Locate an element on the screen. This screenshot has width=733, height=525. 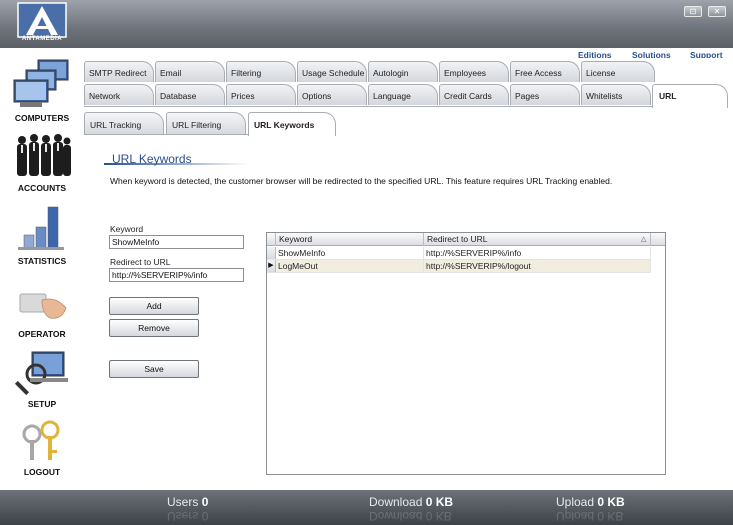
tab-autologin: Autologin is located at coordinates (403, 71).